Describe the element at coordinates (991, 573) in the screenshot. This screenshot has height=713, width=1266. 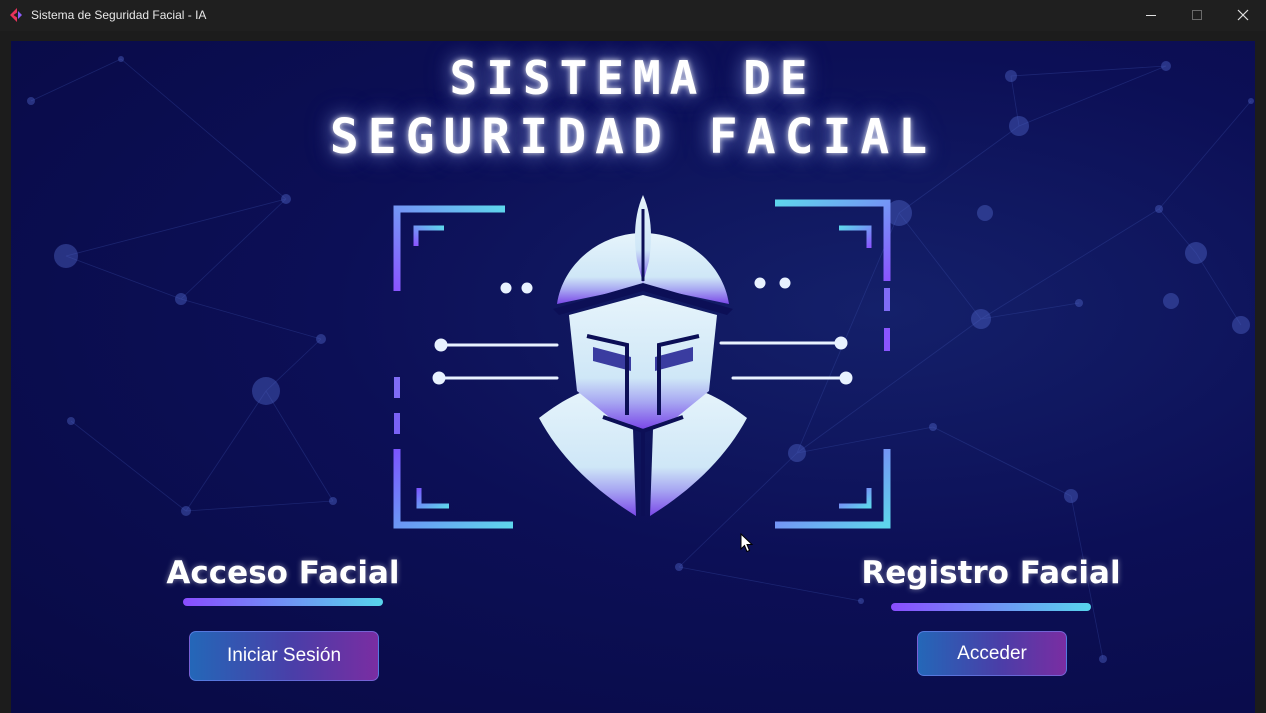
I see `register-section-title: Registro Facial` at that location.